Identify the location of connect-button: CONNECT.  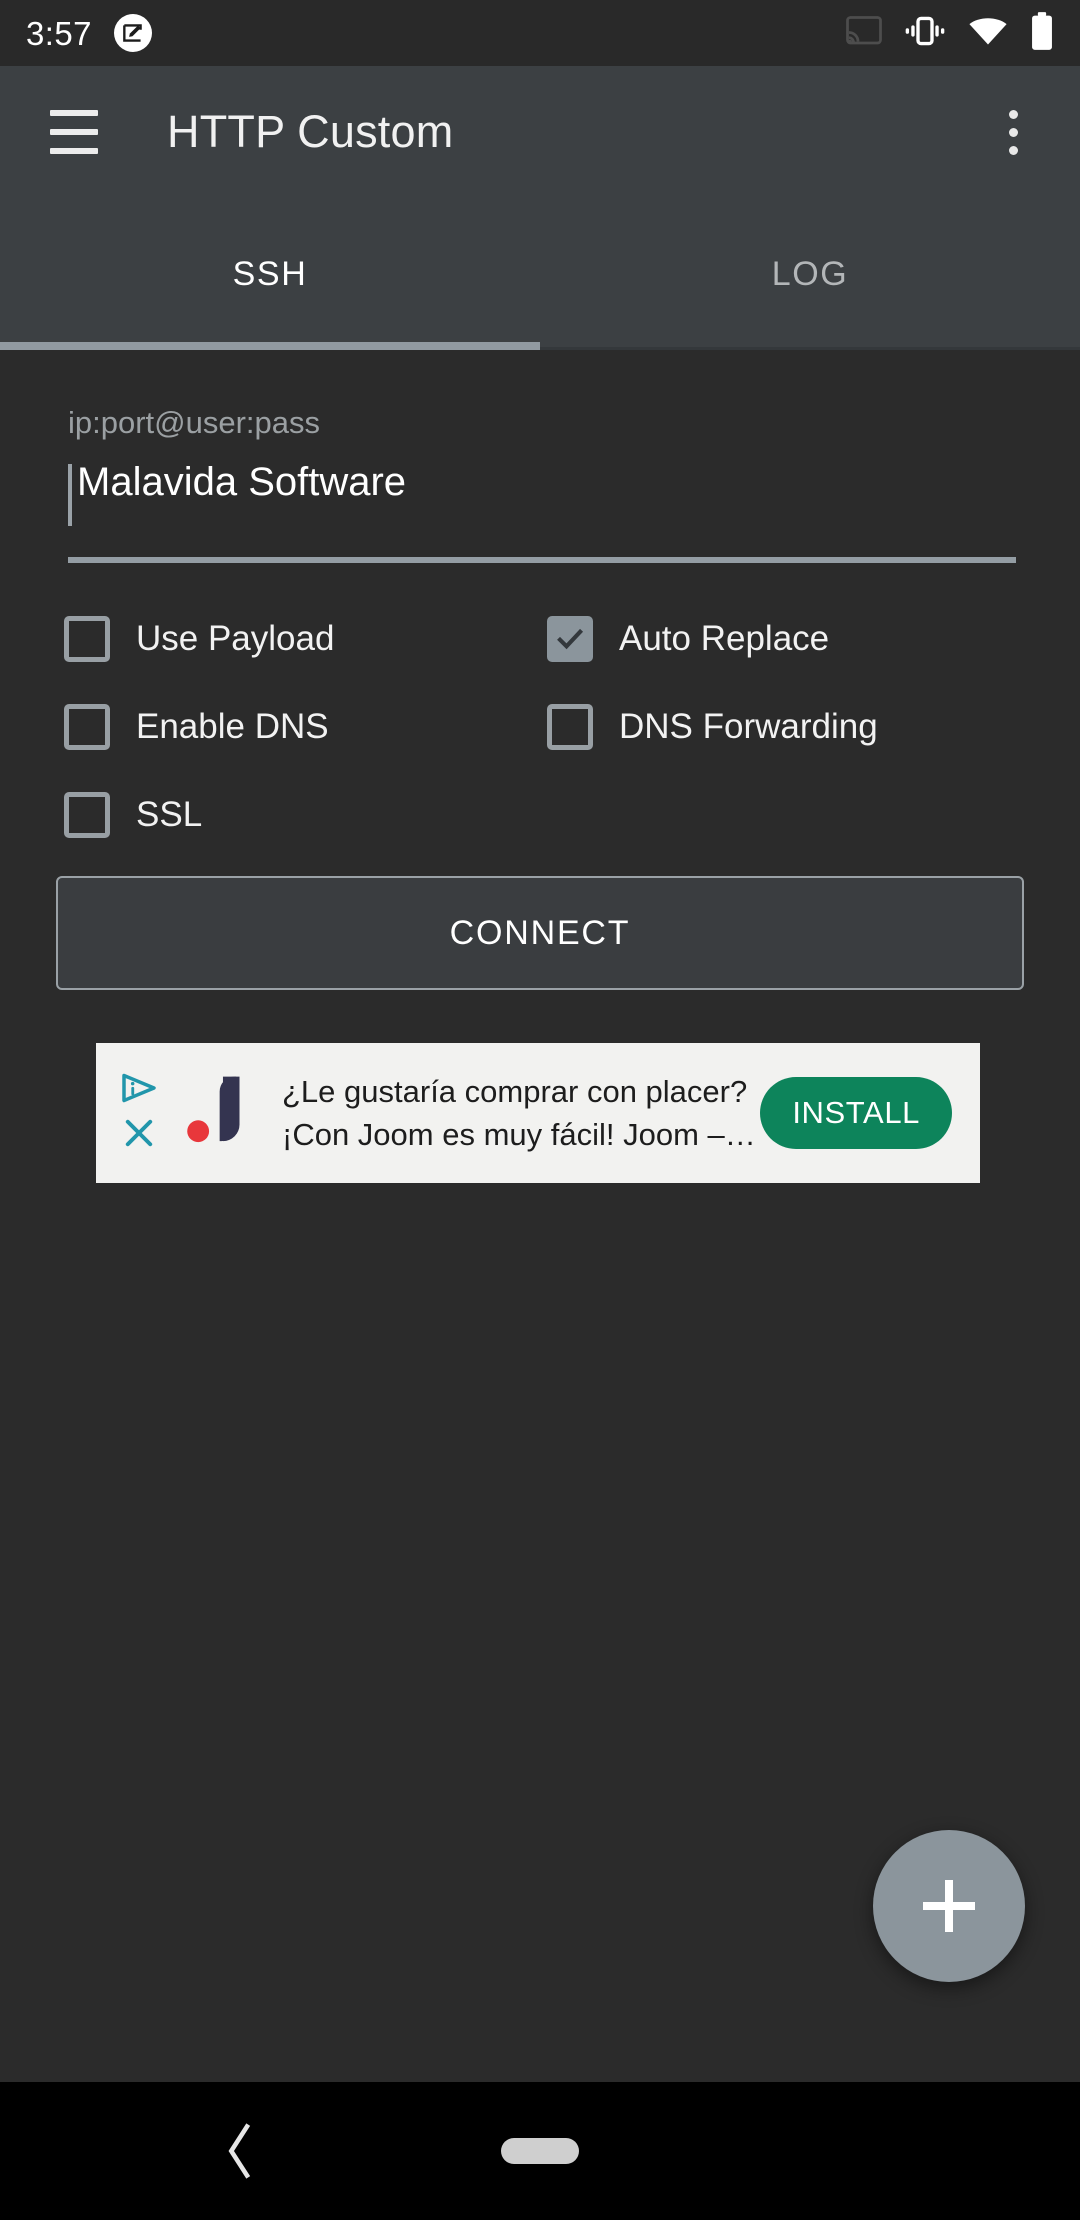
(540, 933).